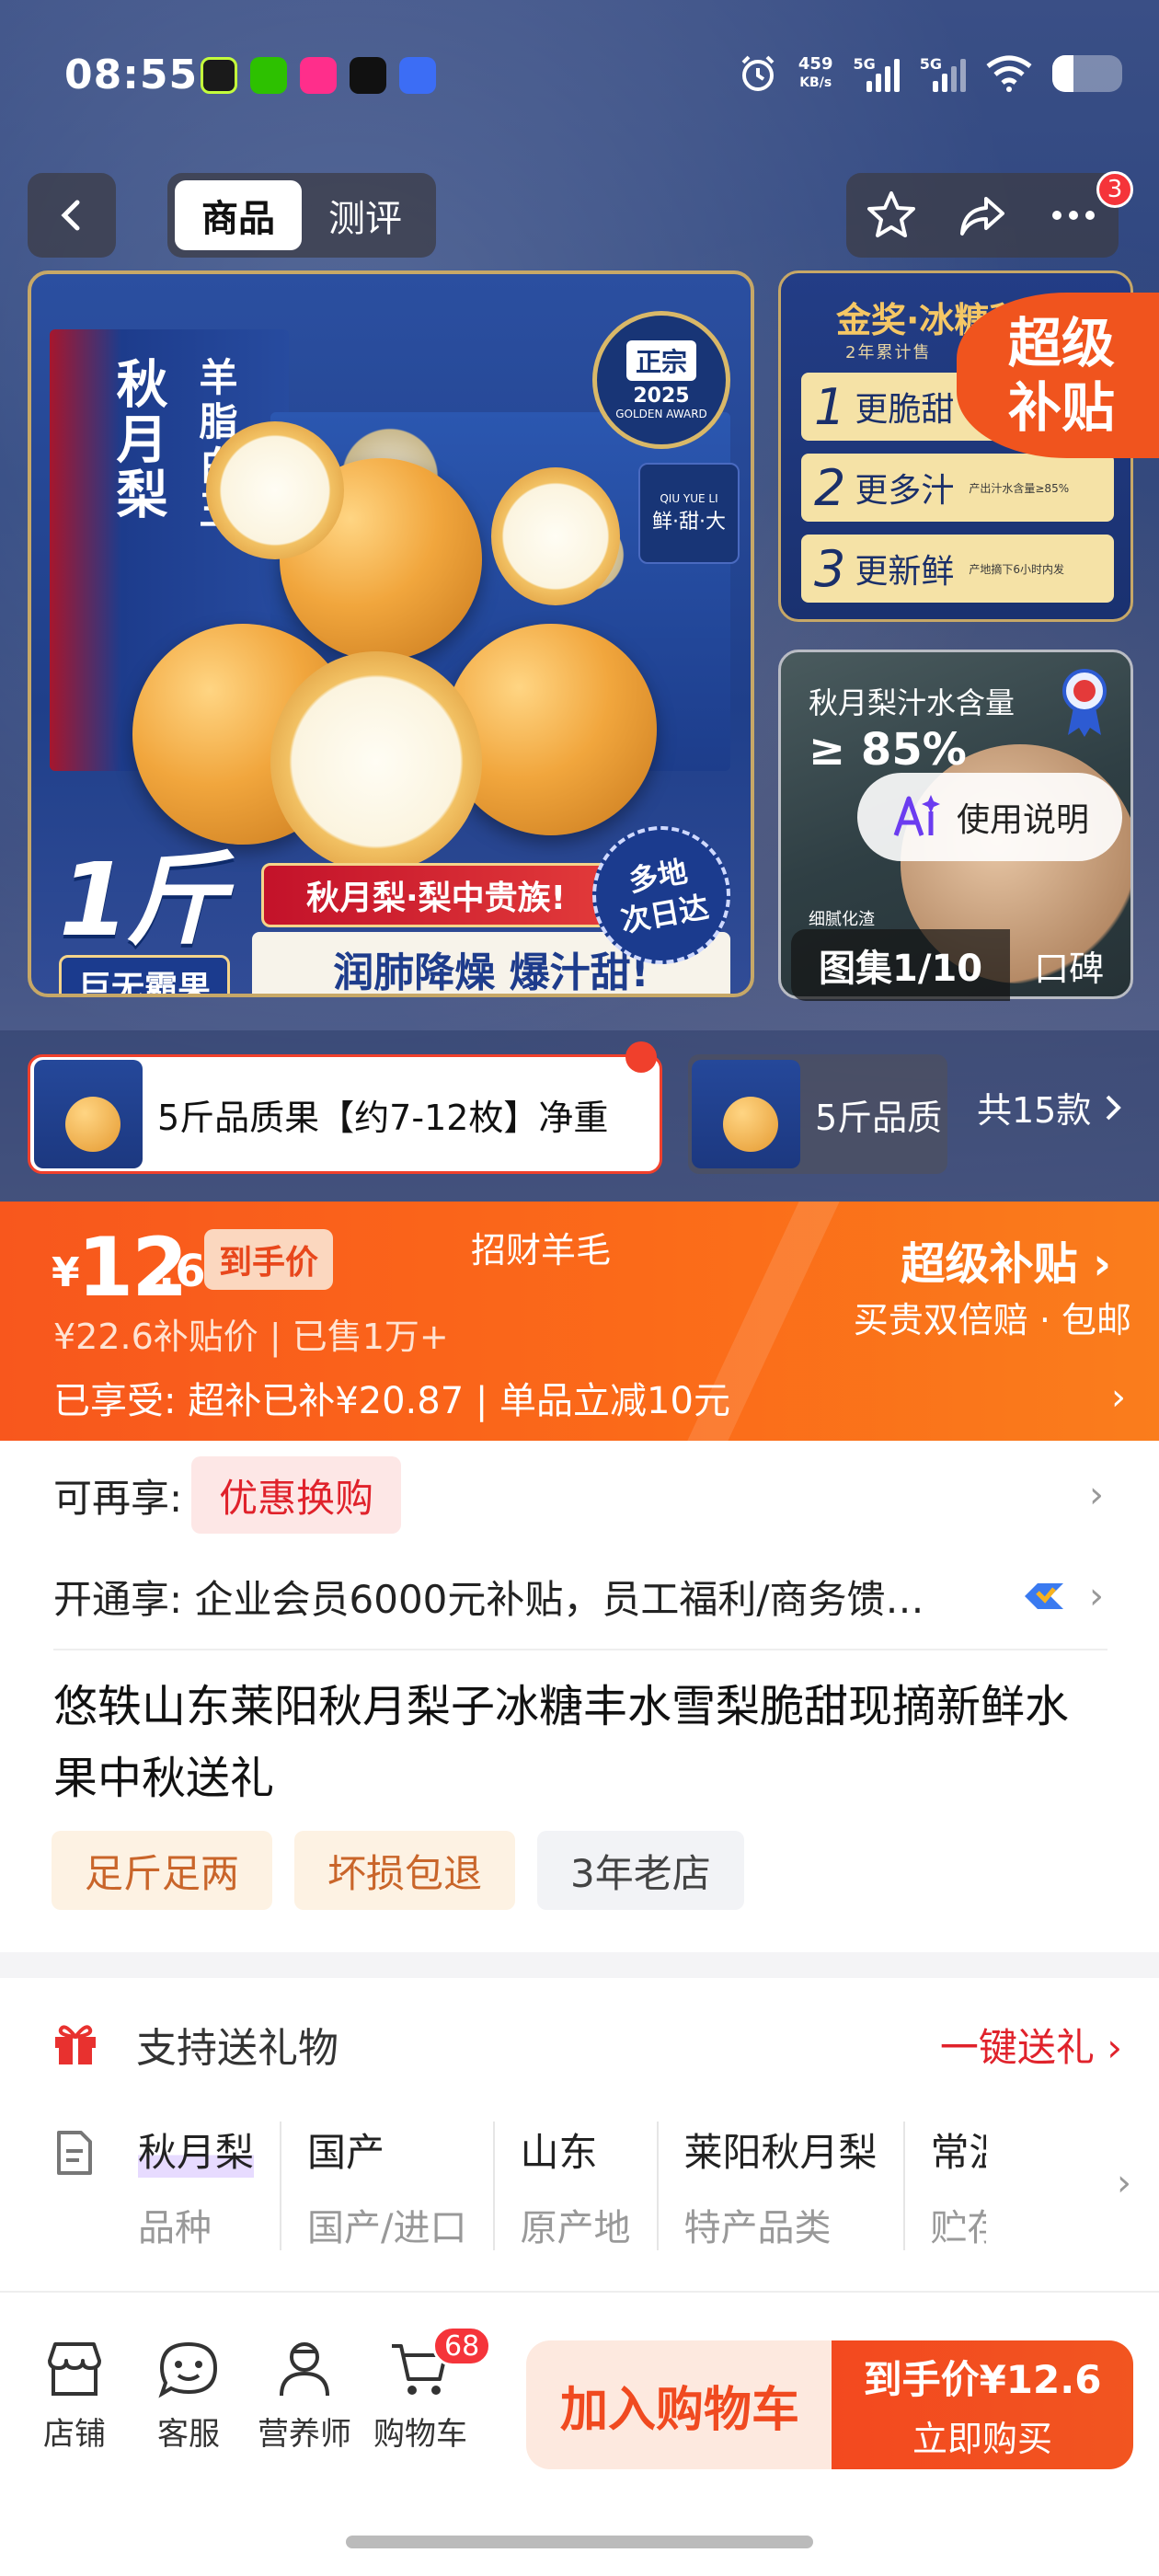 The image size is (1159, 2576). What do you see at coordinates (916, 815) in the screenshot?
I see `ai-sparkle-icon` at bounding box center [916, 815].